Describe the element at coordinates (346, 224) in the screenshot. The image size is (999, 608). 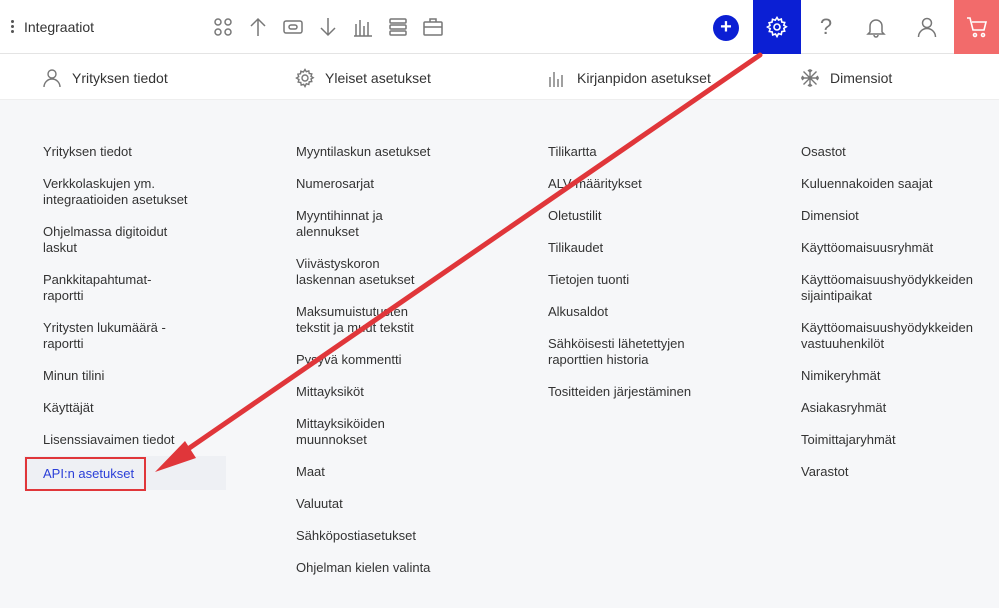
I see `list-item: Myyntihinnat ja alennukset` at that location.